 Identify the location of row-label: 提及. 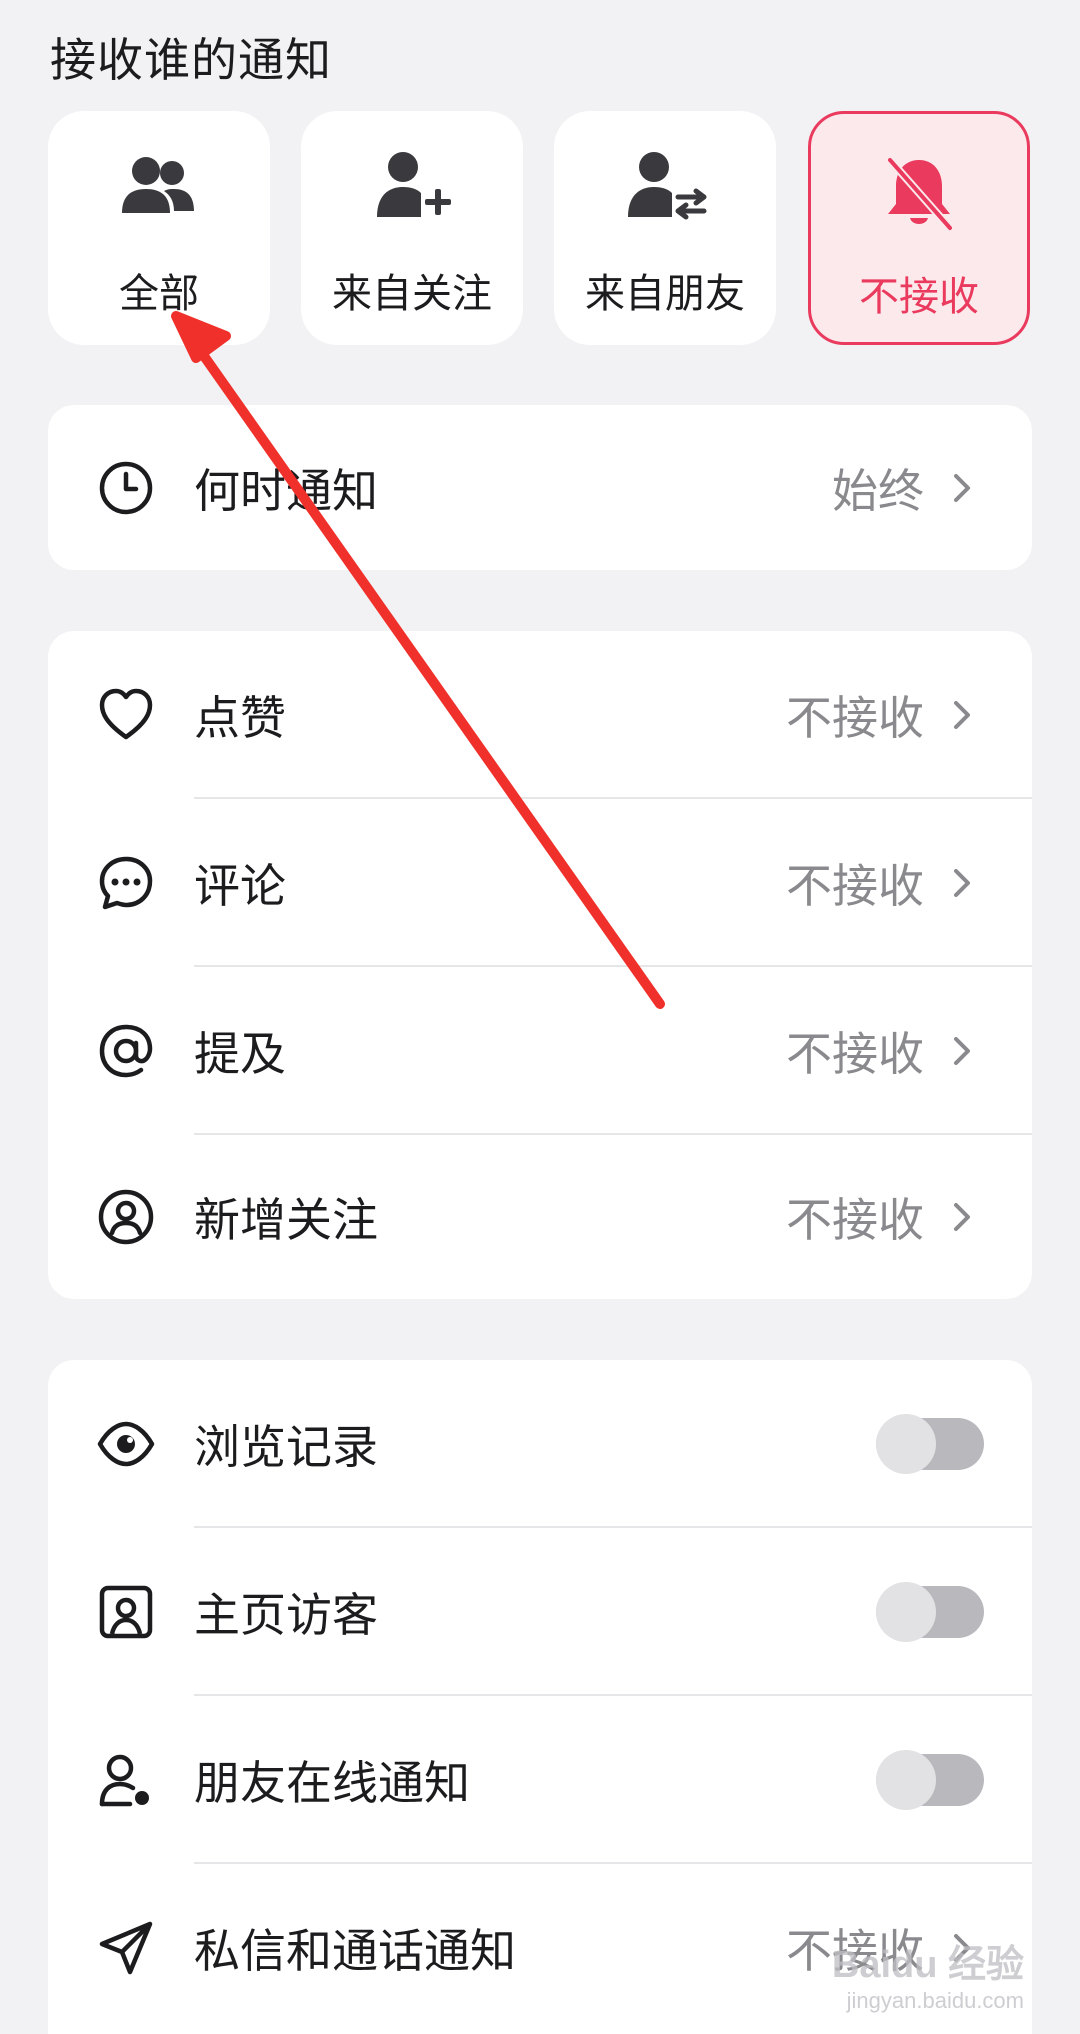
(240, 1054).